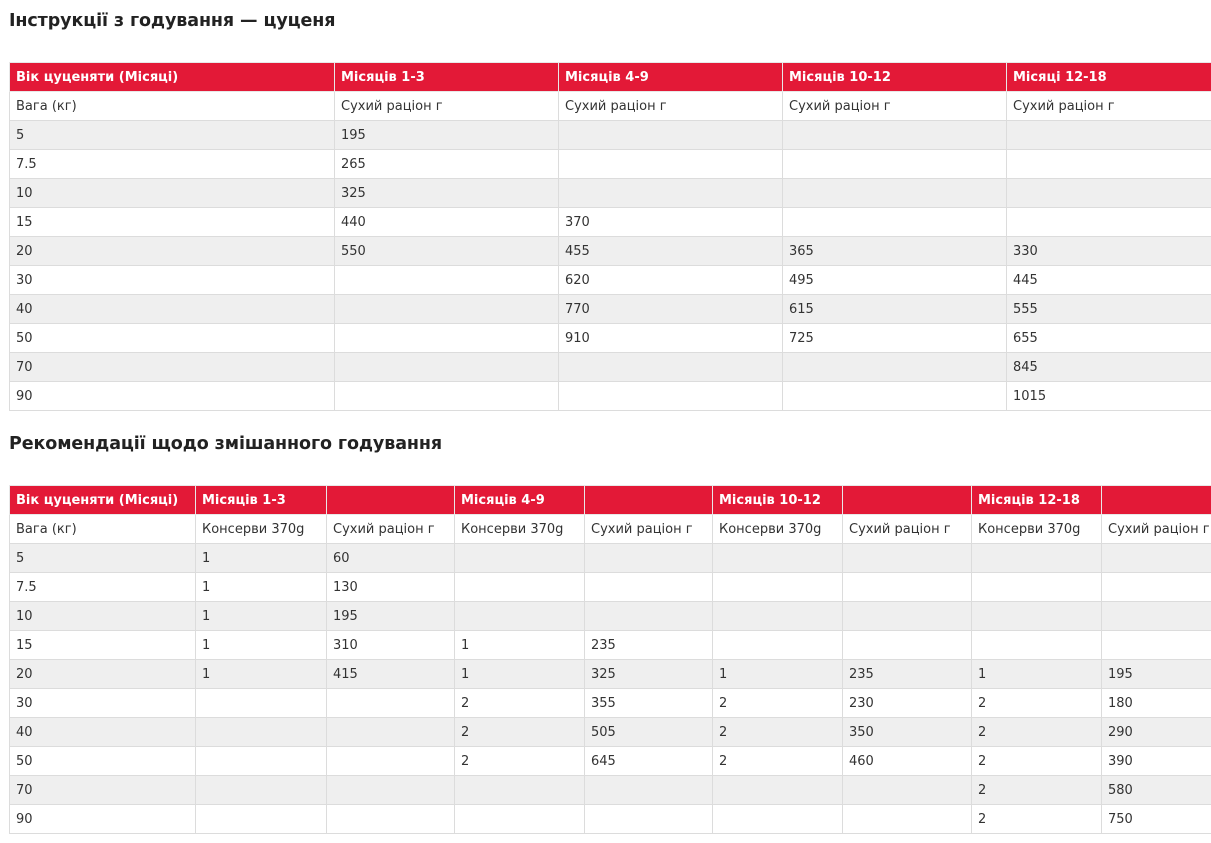 The image size is (1211, 843). Describe the element at coordinates (261, 500) in the screenshot. I see `header-cell: Місяців 1-3` at that location.